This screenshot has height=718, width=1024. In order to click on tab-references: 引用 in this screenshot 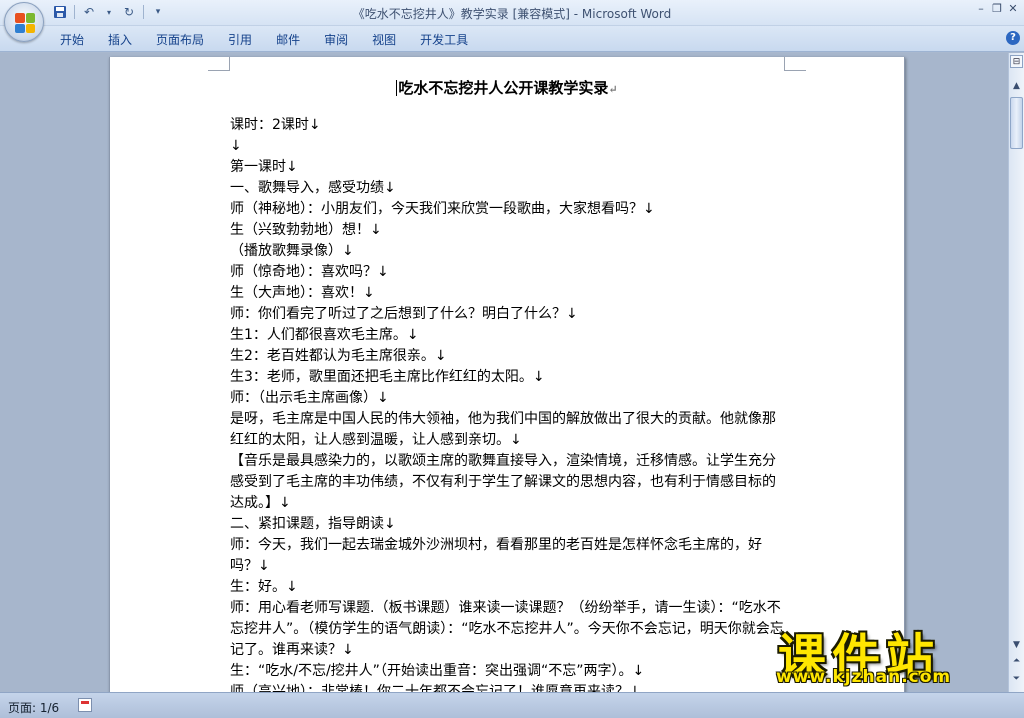, I will do `click(240, 40)`.